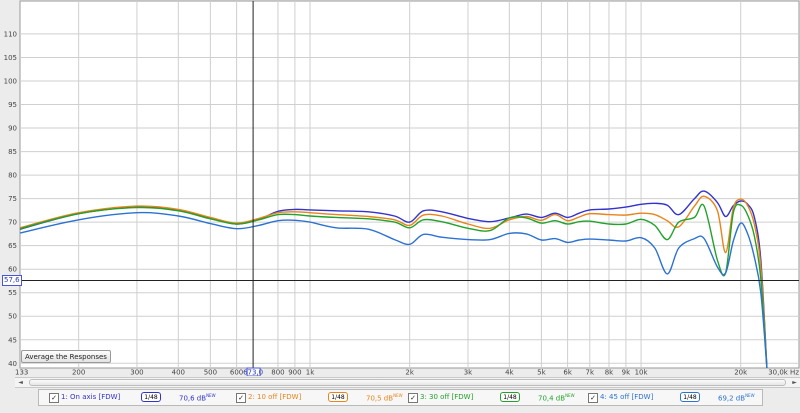  What do you see at coordinates (509, 373) in the screenshot?
I see `x-tick-label: 4k` at bounding box center [509, 373].